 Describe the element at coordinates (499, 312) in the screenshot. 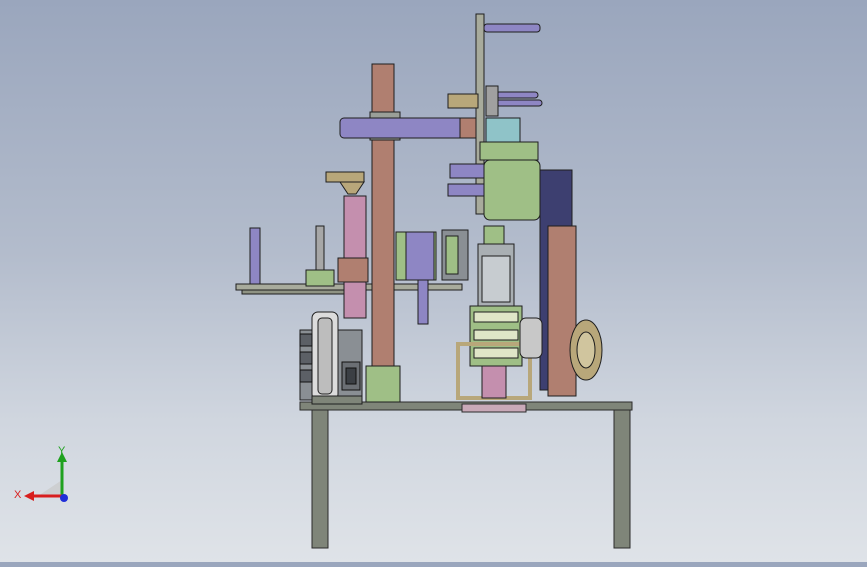

I see `center-gearbox` at that location.